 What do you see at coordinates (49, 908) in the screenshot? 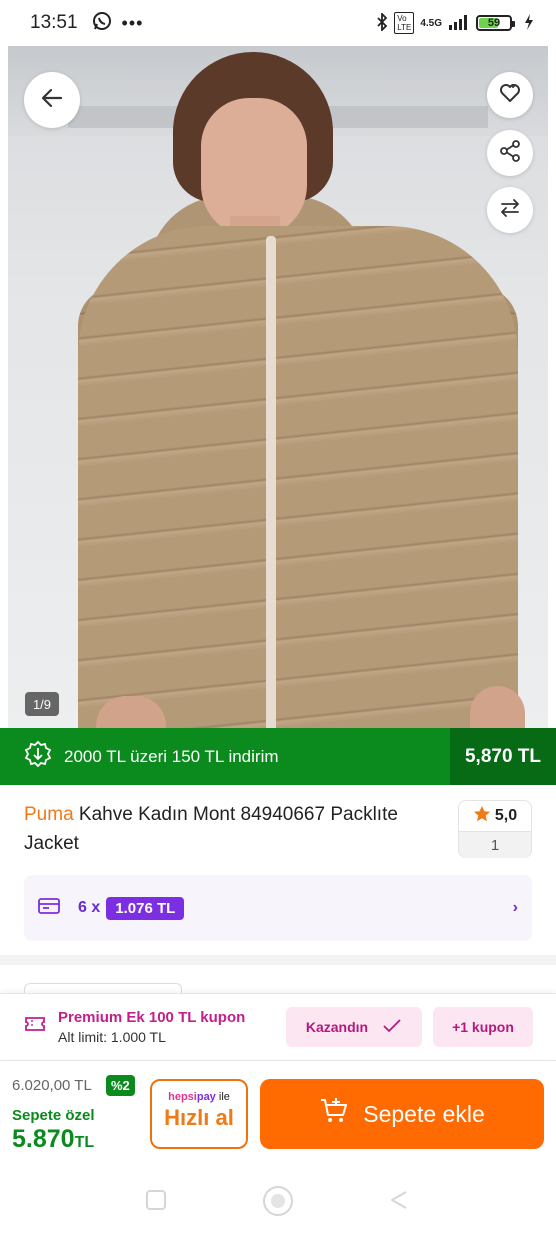
I see `credit-card-icon` at bounding box center [49, 908].